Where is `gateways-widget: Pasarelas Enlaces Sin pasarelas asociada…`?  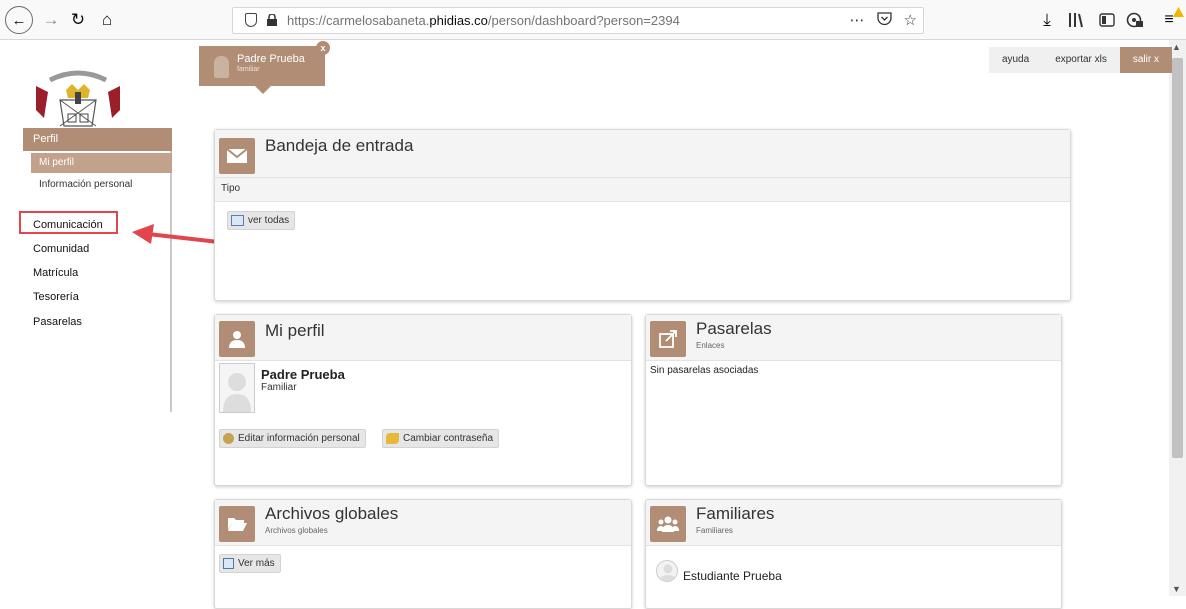 gateways-widget: Pasarelas Enlaces Sin pasarelas asociada… is located at coordinates (853, 400).